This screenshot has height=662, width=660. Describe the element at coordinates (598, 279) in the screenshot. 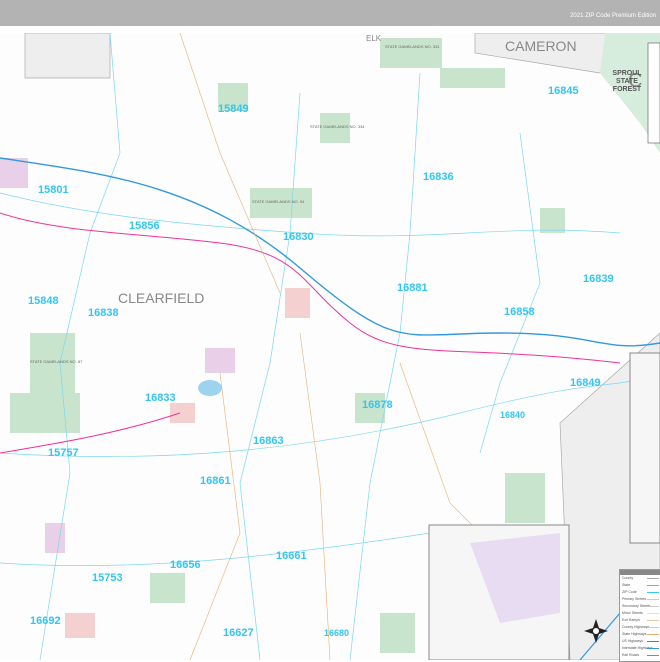

I see `zip-label: 16839` at that location.